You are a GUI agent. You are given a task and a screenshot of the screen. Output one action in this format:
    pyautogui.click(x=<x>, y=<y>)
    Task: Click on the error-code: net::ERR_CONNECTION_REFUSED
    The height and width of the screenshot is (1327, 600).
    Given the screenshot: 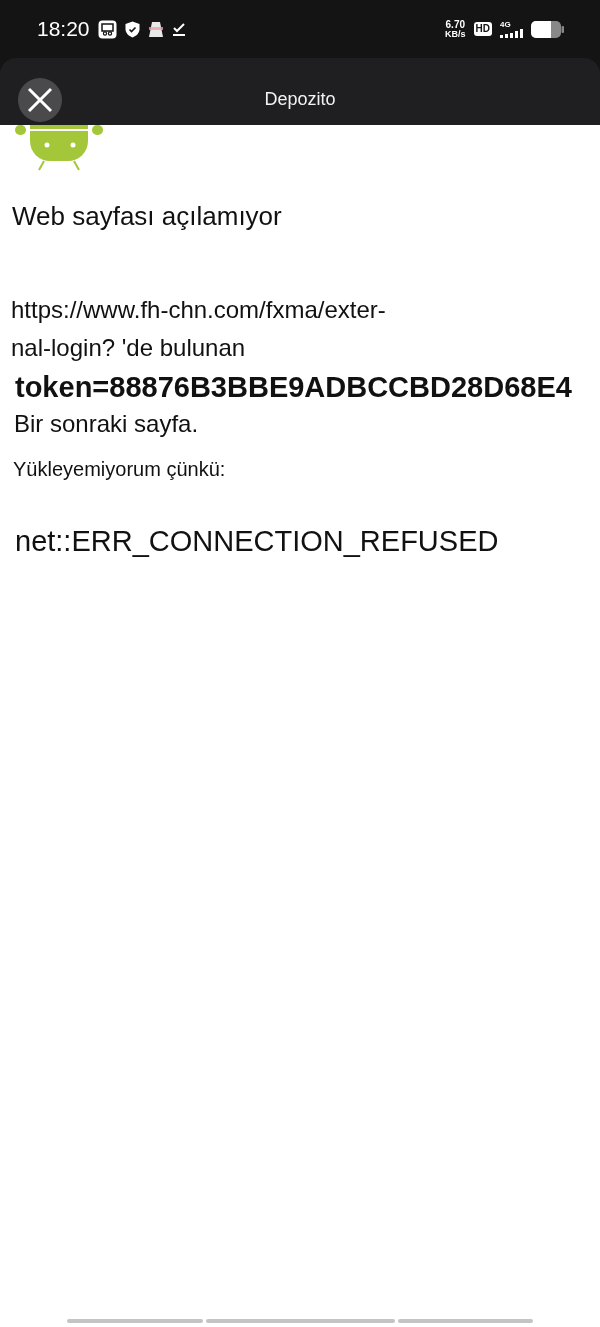 What is the action you would take?
    pyautogui.click(x=256, y=542)
    